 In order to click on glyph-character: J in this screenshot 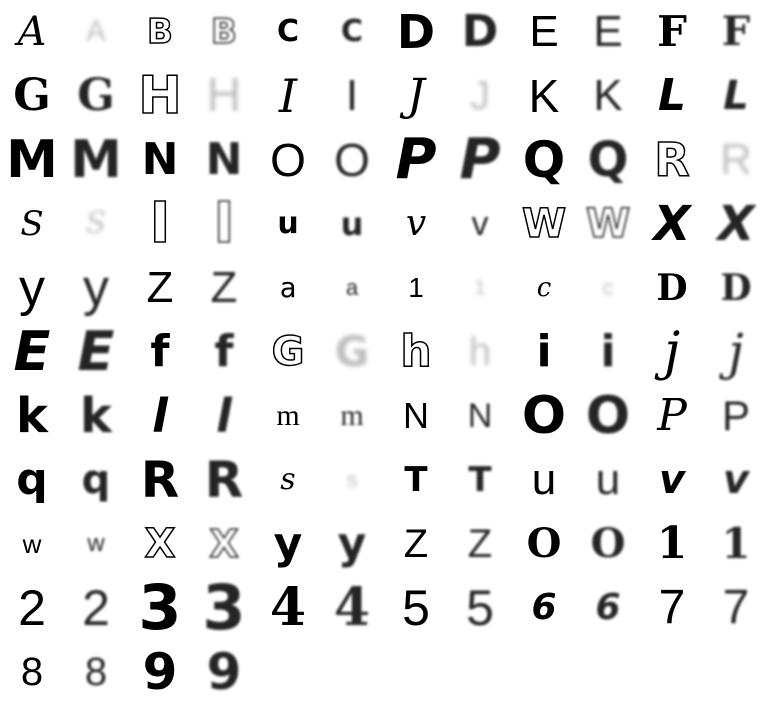, I will do `click(416, 95)`.